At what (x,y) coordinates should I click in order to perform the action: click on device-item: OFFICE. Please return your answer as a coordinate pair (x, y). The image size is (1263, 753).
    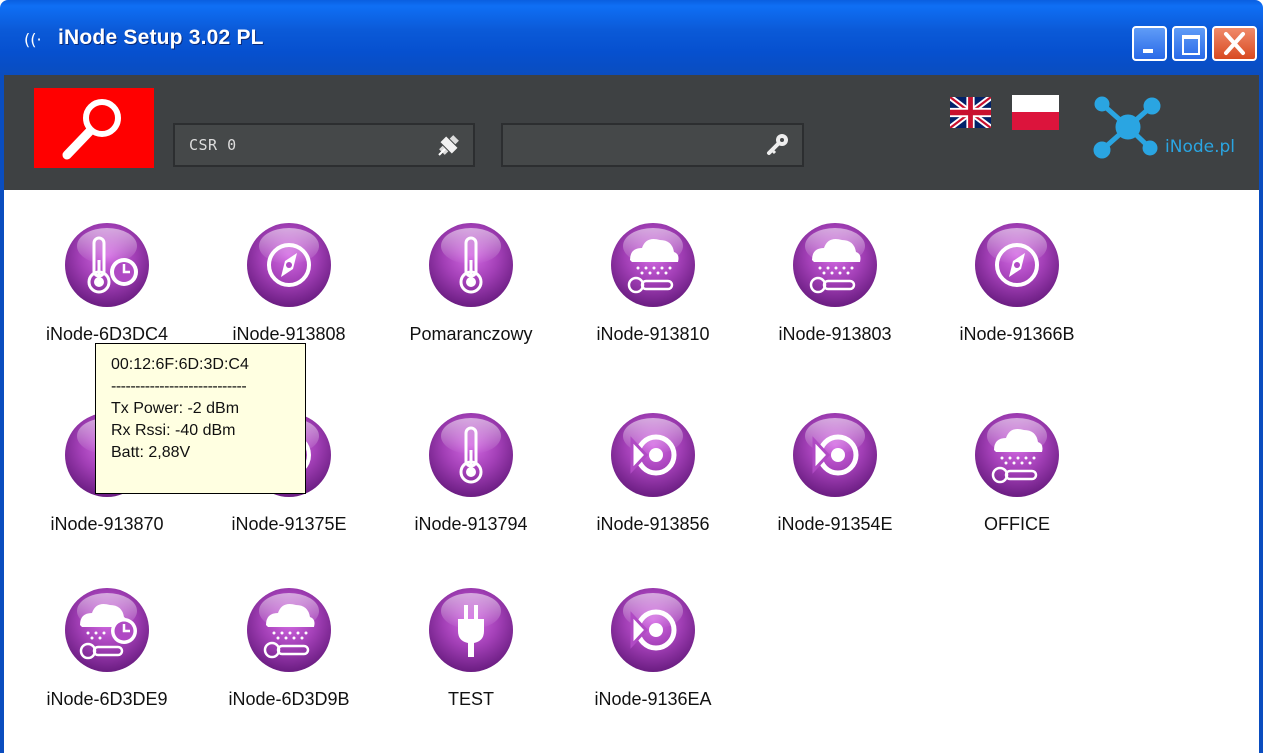
    Looking at the image, I should click on (1017, 485).